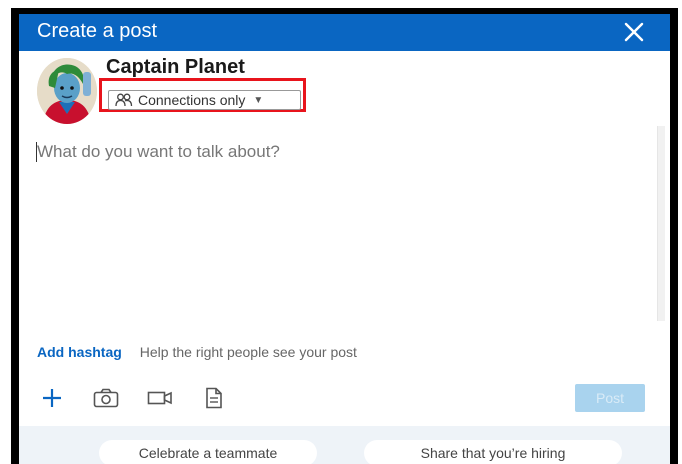  What do you see at coordinates (344, 32) in the screenshot?
I see `dialog-header: Create a post` at bounding box center [344, 32].